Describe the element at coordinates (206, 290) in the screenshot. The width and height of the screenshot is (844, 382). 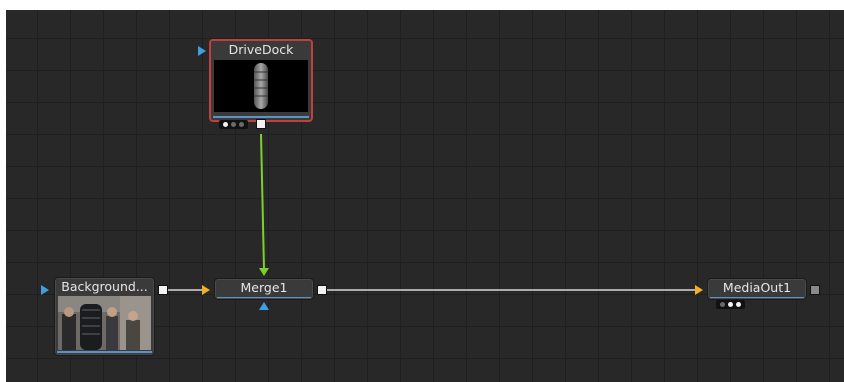
I see `merge-foreground-input-icon` at that location.